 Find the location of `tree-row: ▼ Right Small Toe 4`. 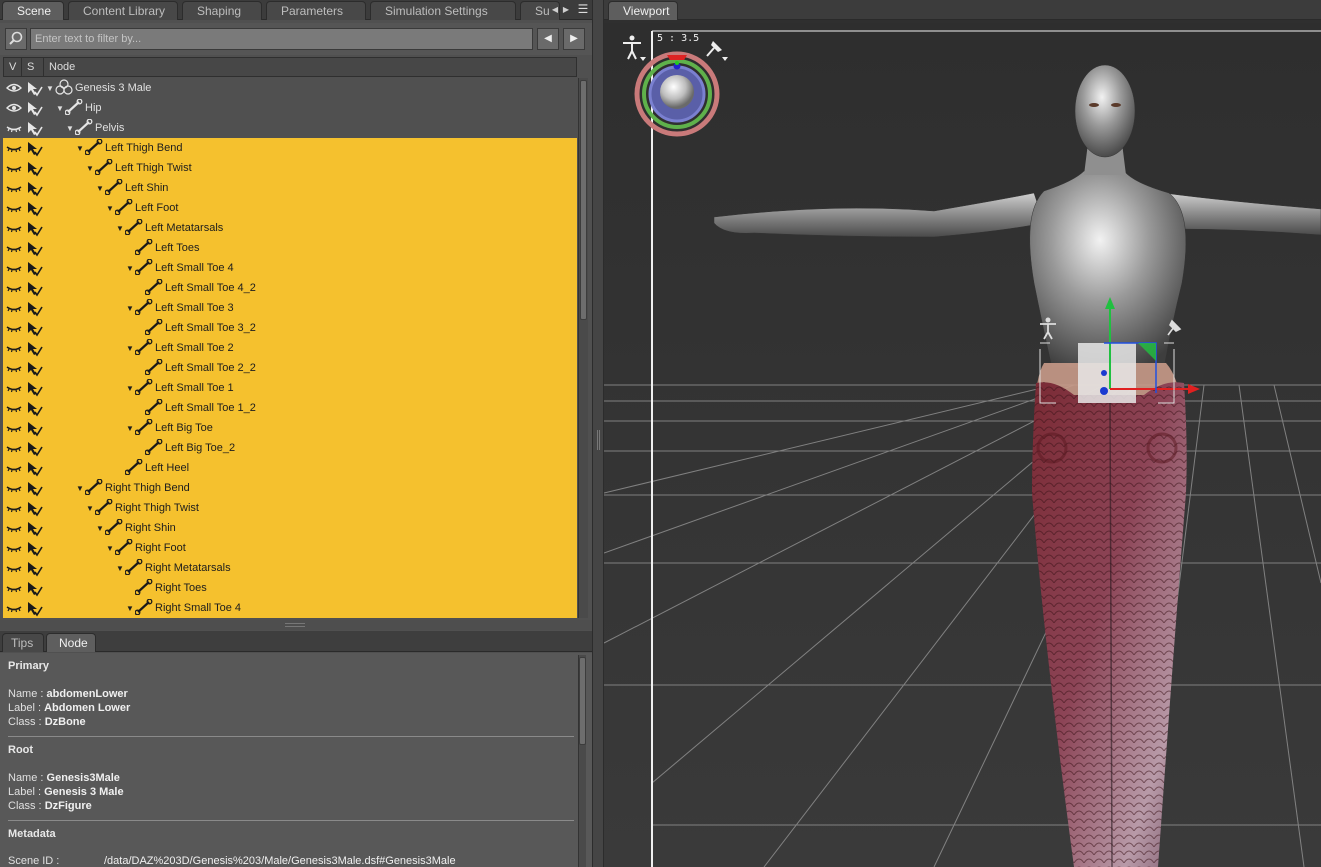

tree-row: ▼ Right Small Toe 4 is located at coordinates (290, 608).